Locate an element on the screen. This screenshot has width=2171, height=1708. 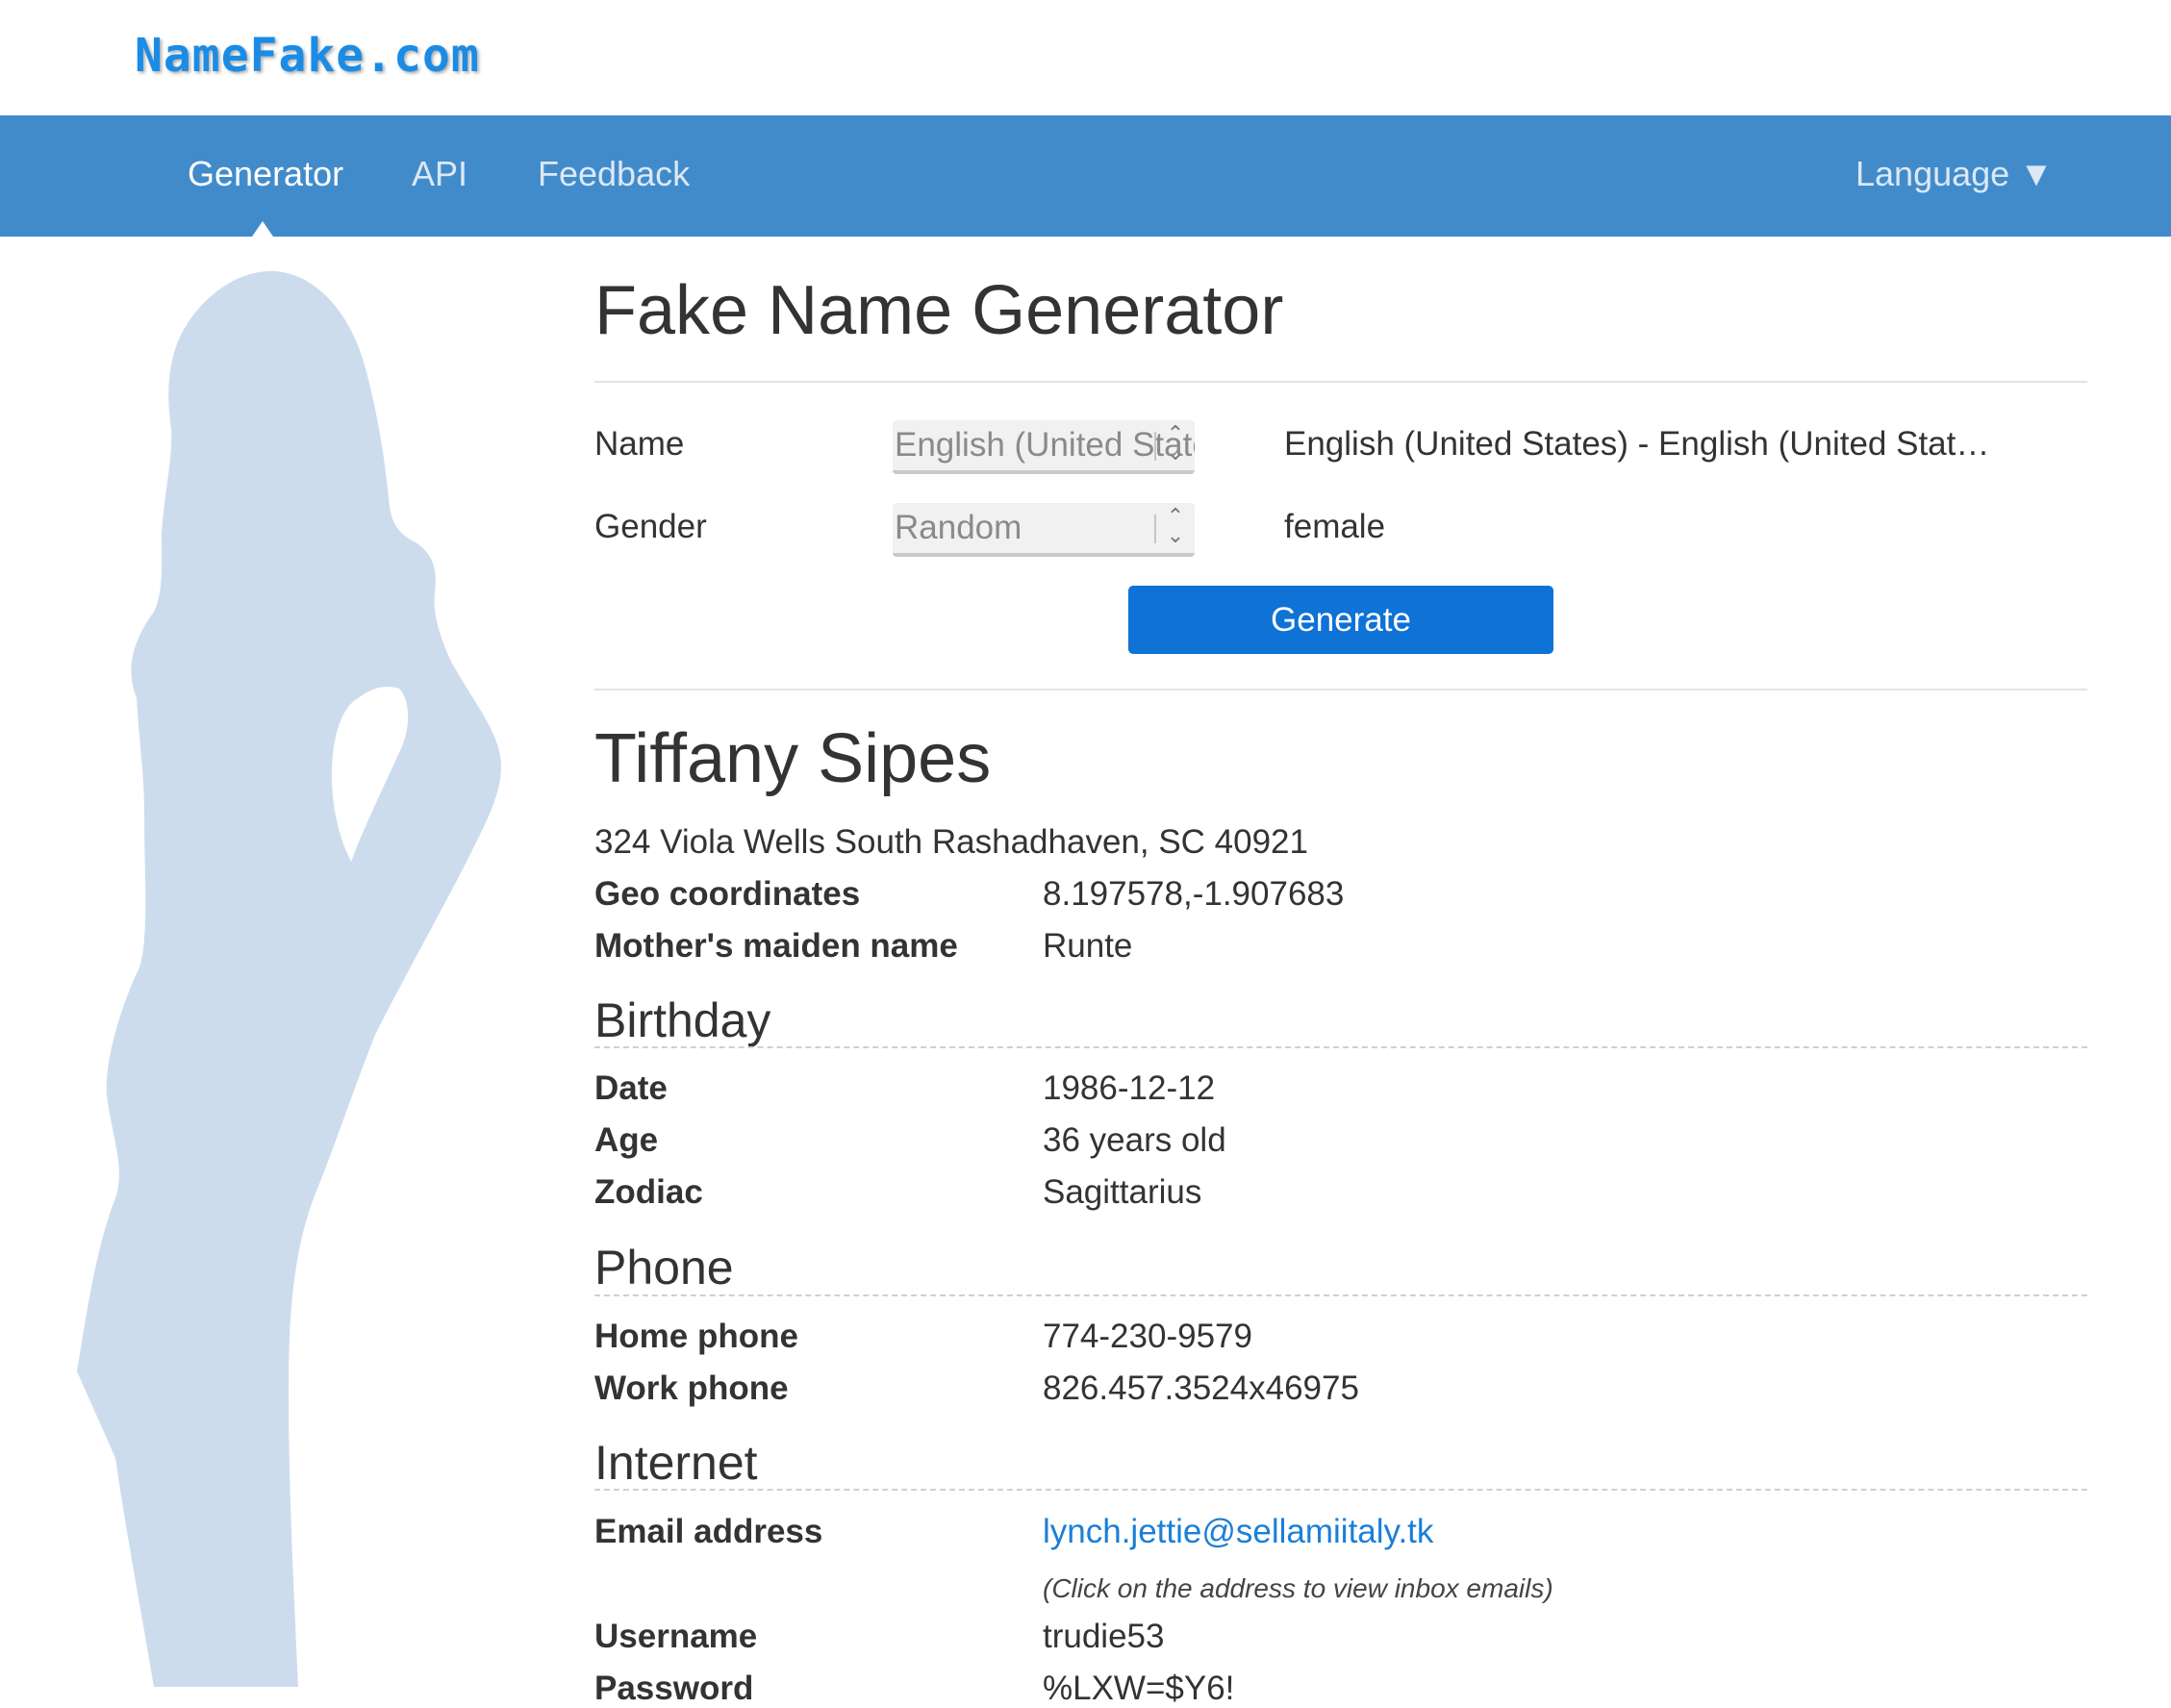
work-phone-value: 826.457.3524x46975 is located at coordinates (1201, 1388).